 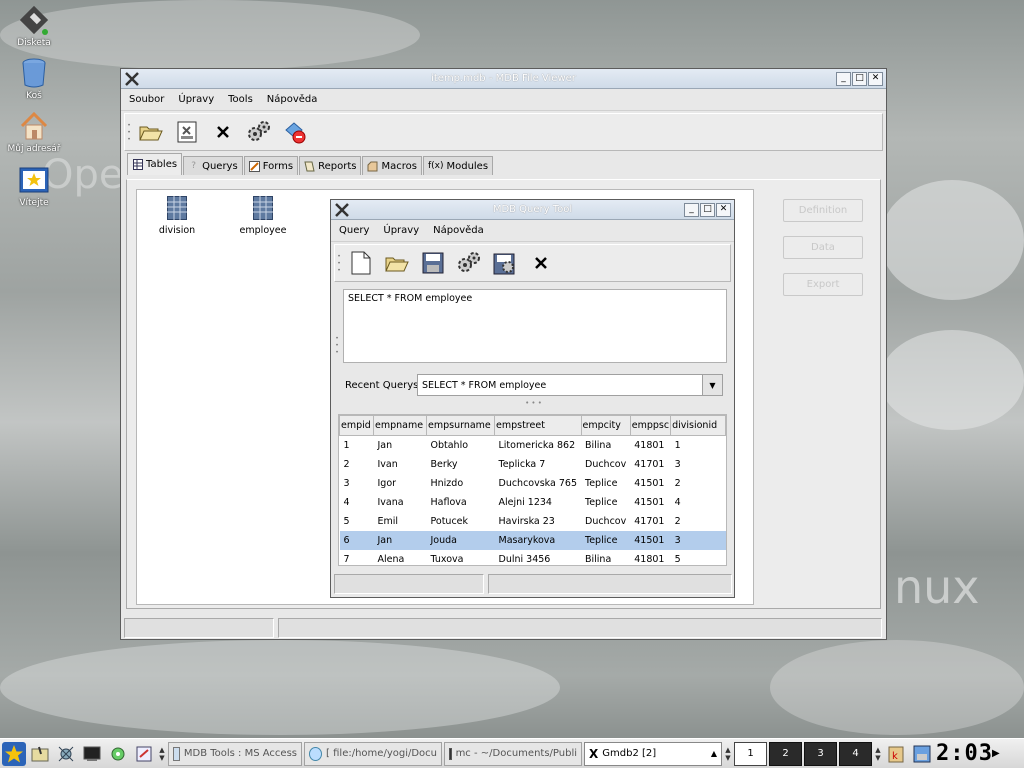 What do you see at coordinates (526, 521) in the screenshot?
I see `table-cell: Havirska 23` at bounding box center [526, 521].